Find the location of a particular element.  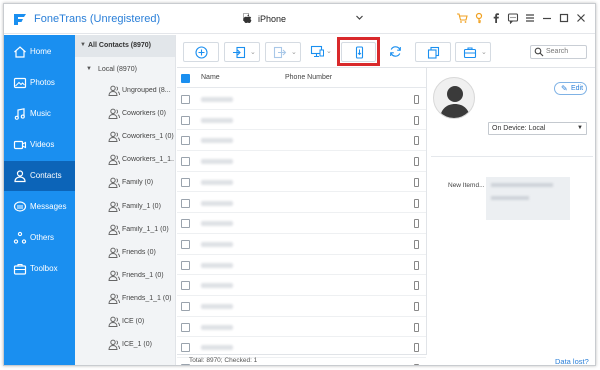

sidebar-item-label: Videos is located at coordinates (42, 144).